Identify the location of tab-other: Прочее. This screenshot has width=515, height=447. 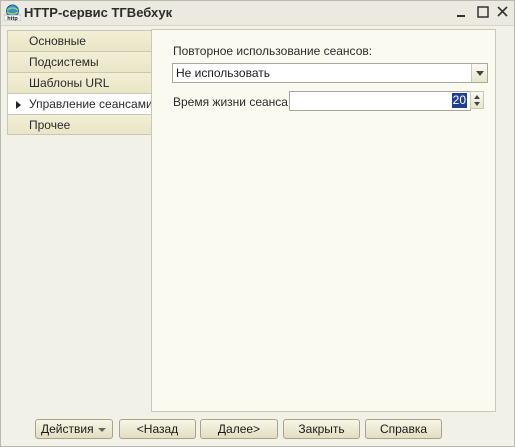
(79, 124).